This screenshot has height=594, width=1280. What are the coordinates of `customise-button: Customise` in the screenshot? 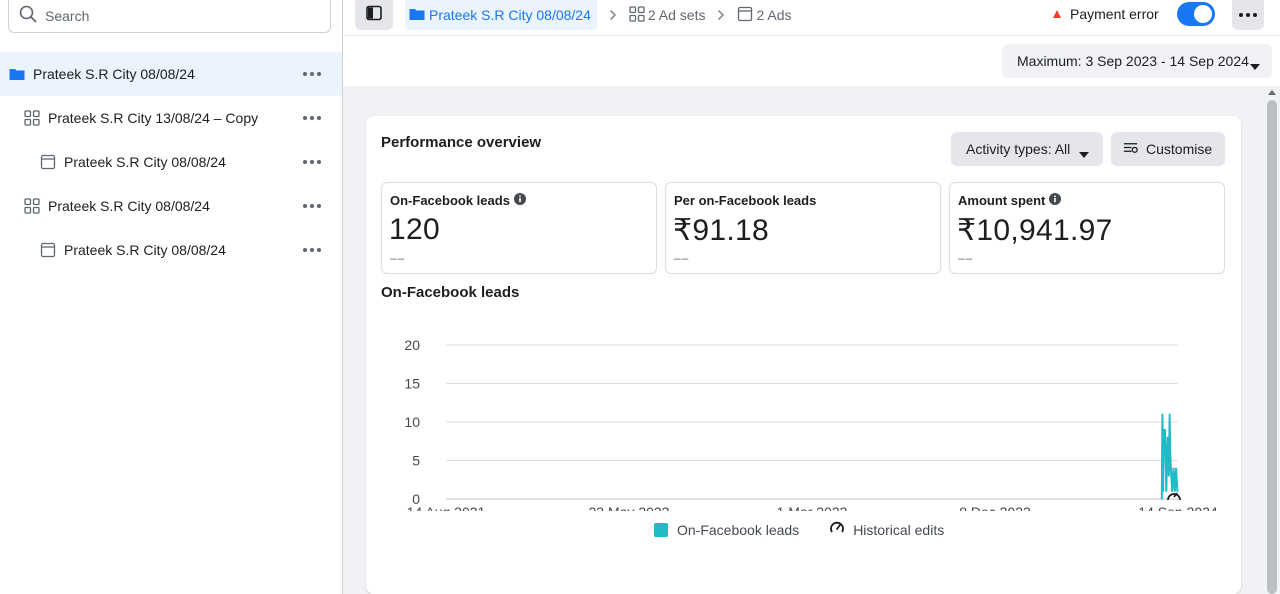 It's located at (1168, 149).